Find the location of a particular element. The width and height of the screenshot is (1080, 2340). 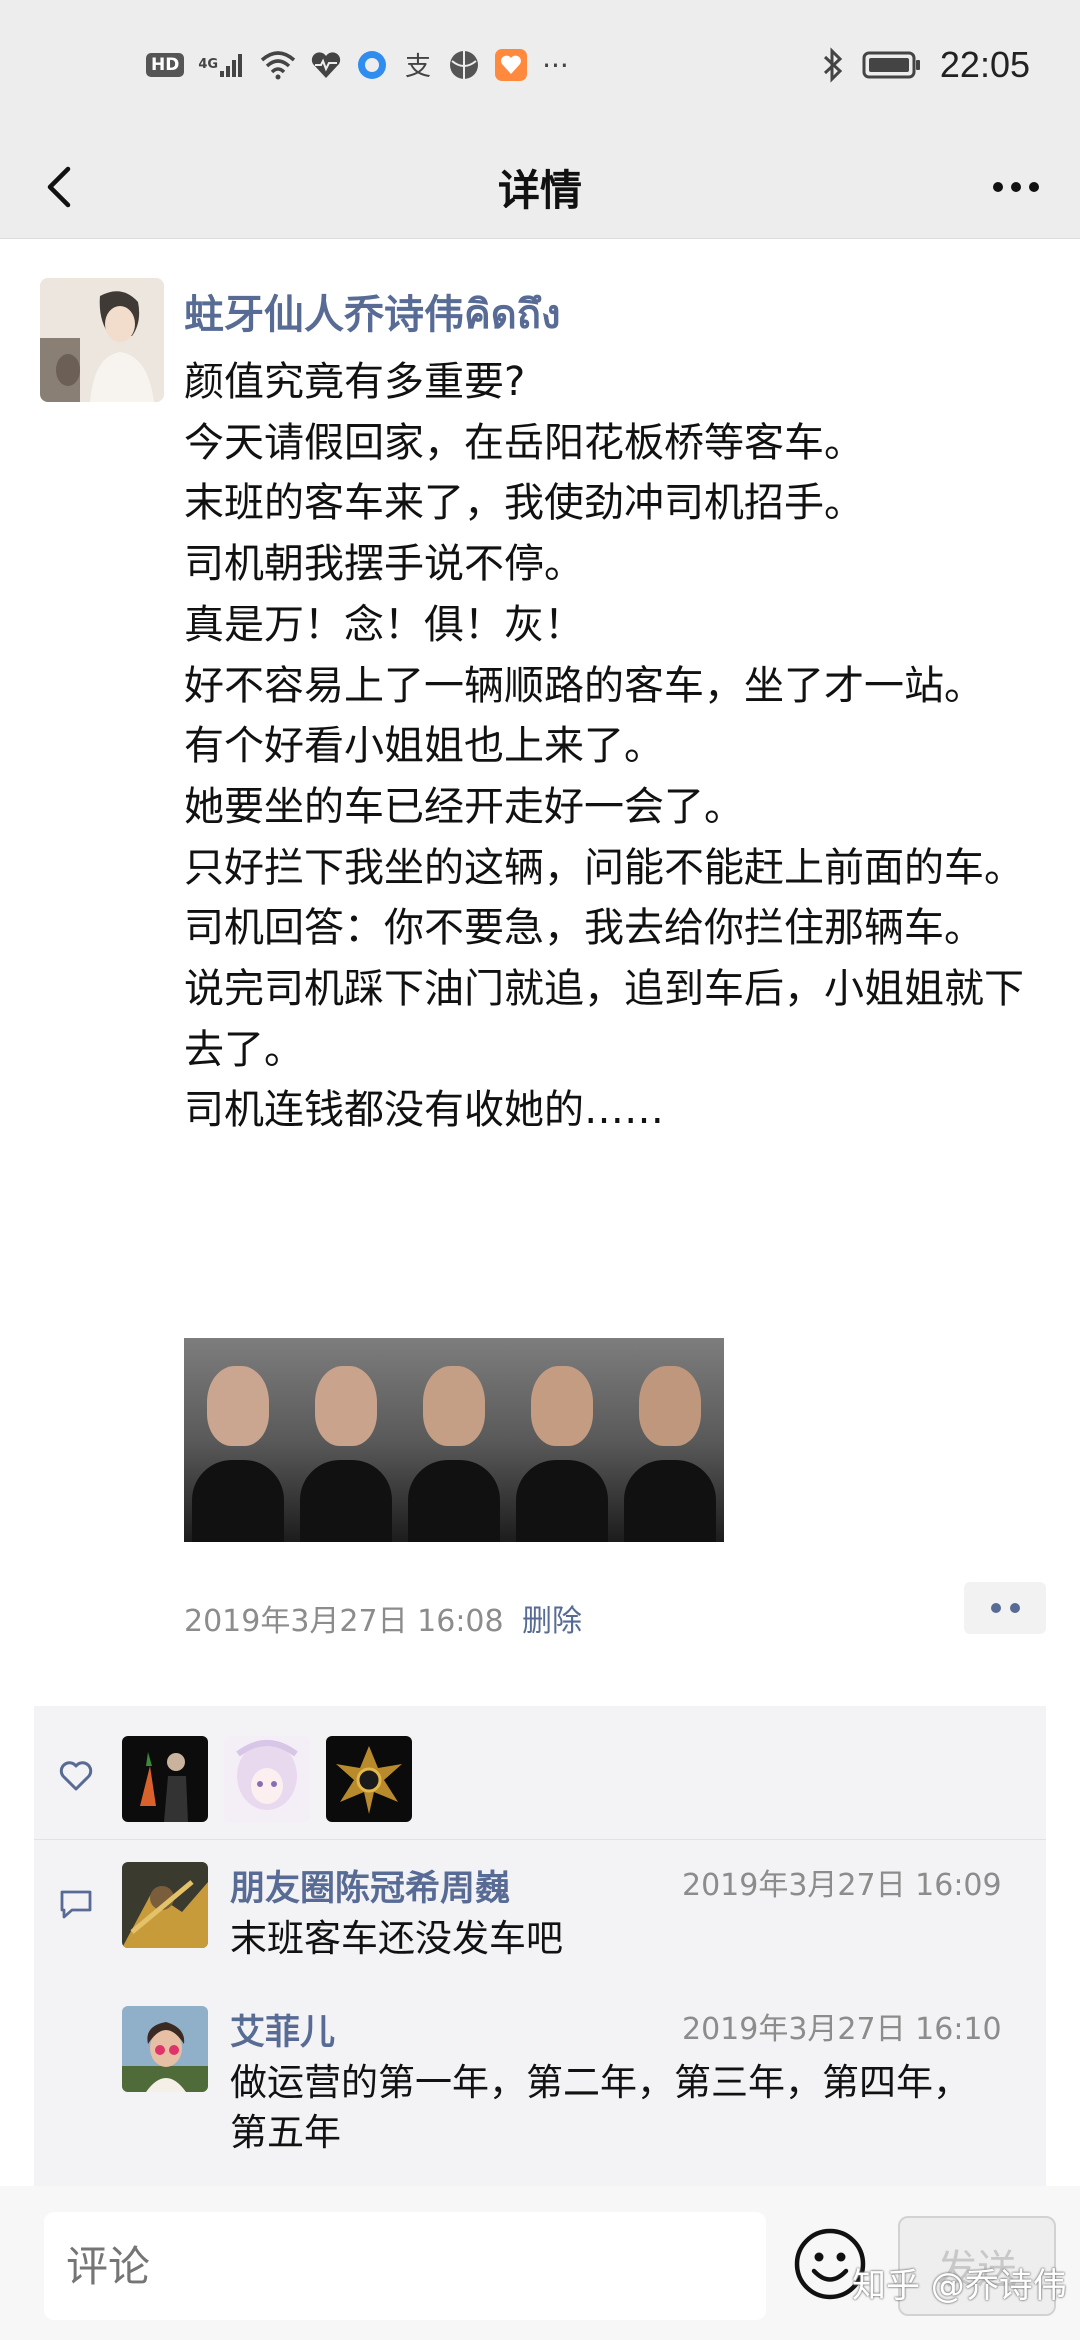

health-heart-icon is located at coordinates (326, 65).